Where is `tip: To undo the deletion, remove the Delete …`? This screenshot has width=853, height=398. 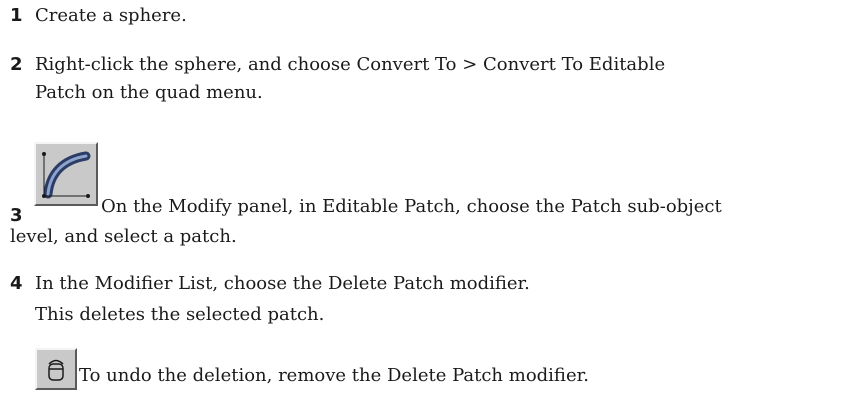 tip: To undo the deletion, remove the Delete … is located at coordinates (428, 371).